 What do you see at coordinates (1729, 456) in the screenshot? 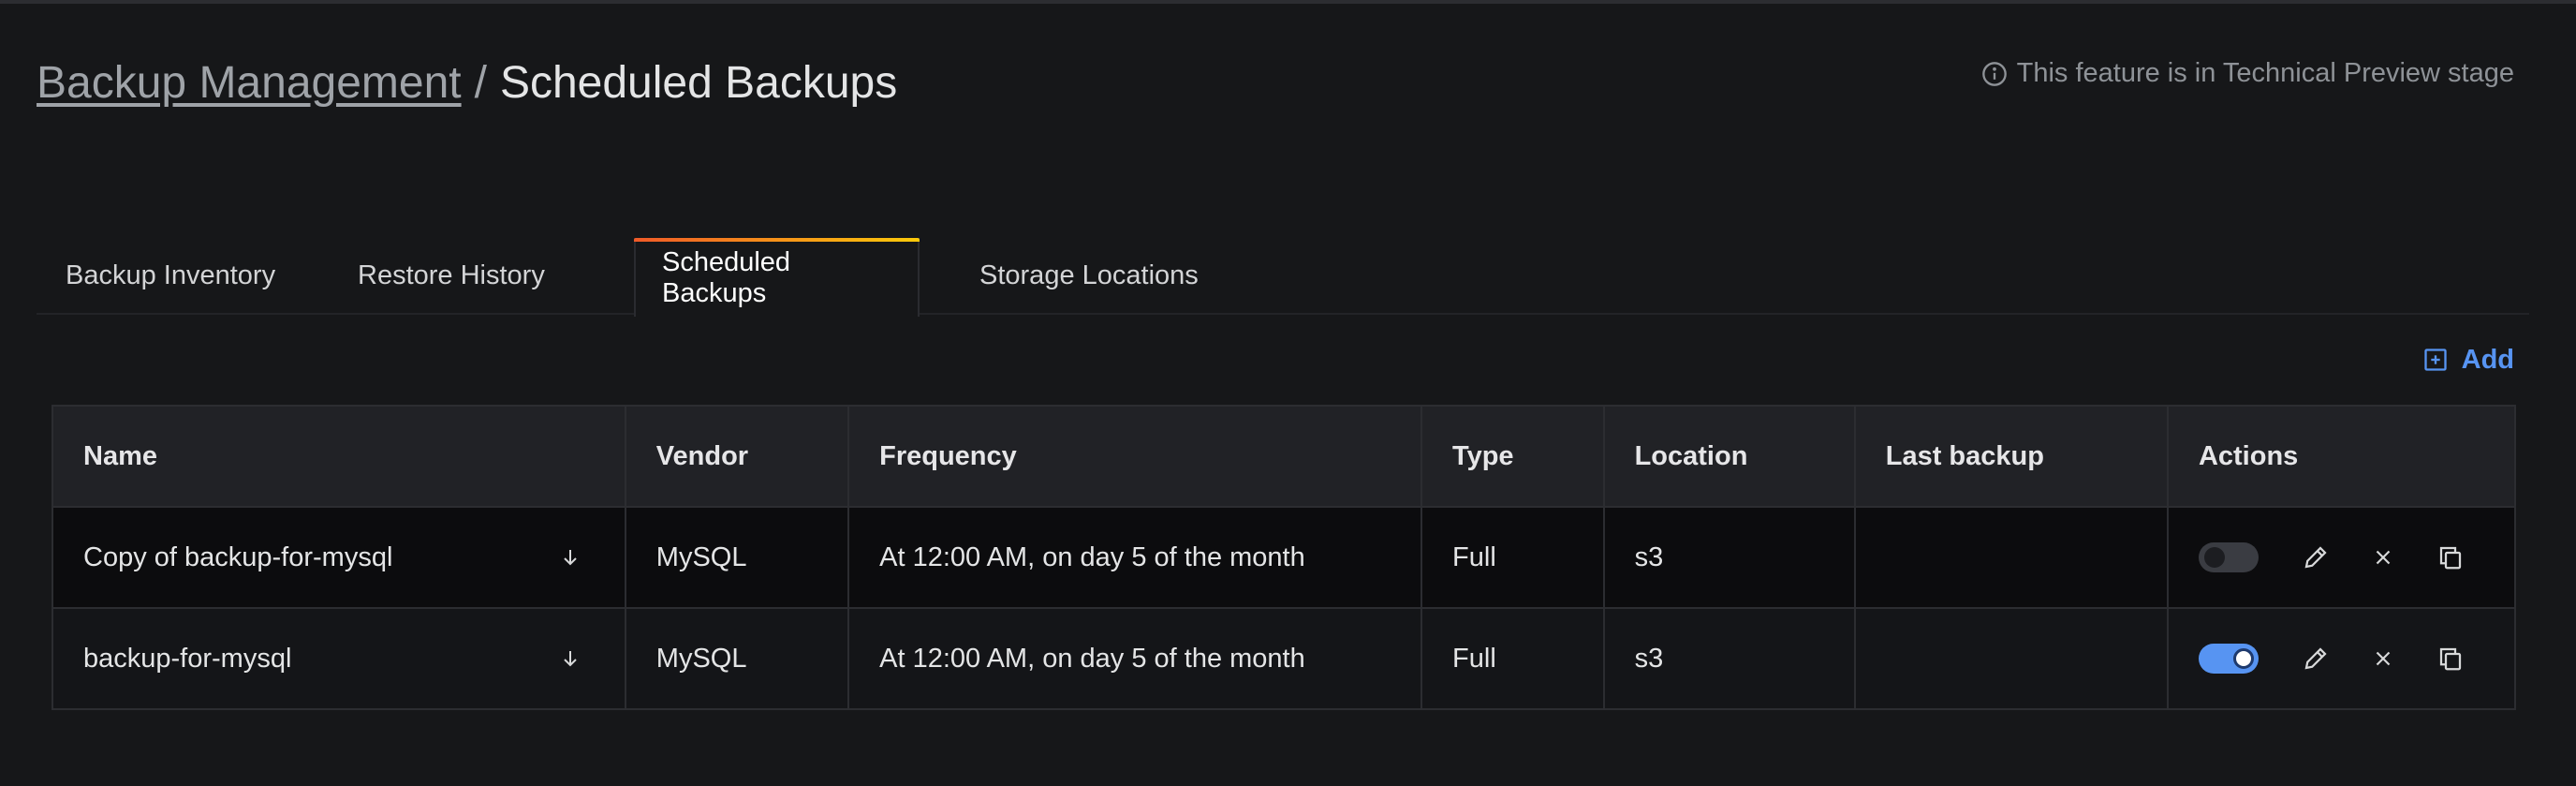
I see `column-header-location: Location` at bounding box center [1729, 456].